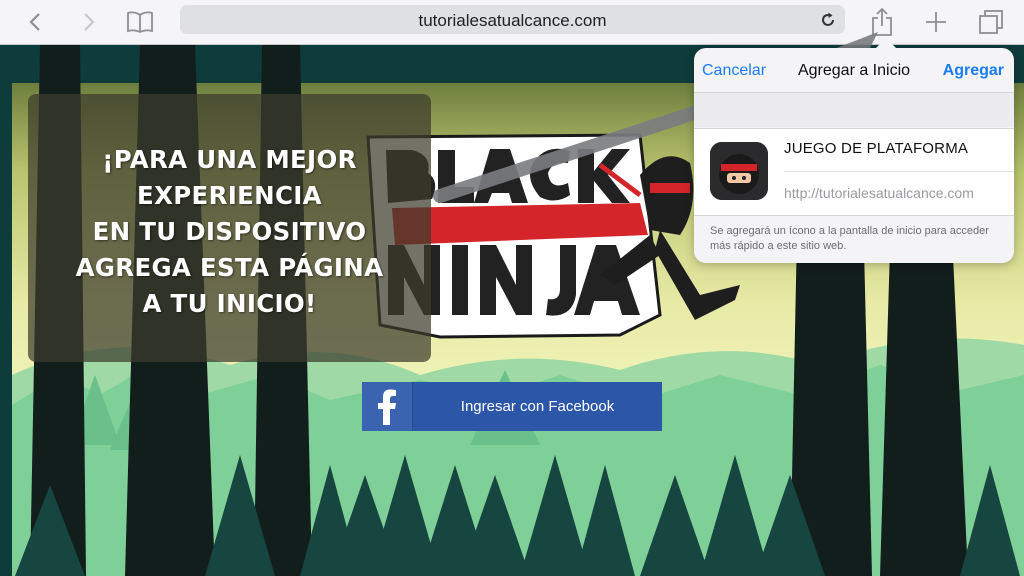  What do you see at coordinates (828, 20) in the screenshot?
I see `reload-icon` at bounding box center [828, 20].